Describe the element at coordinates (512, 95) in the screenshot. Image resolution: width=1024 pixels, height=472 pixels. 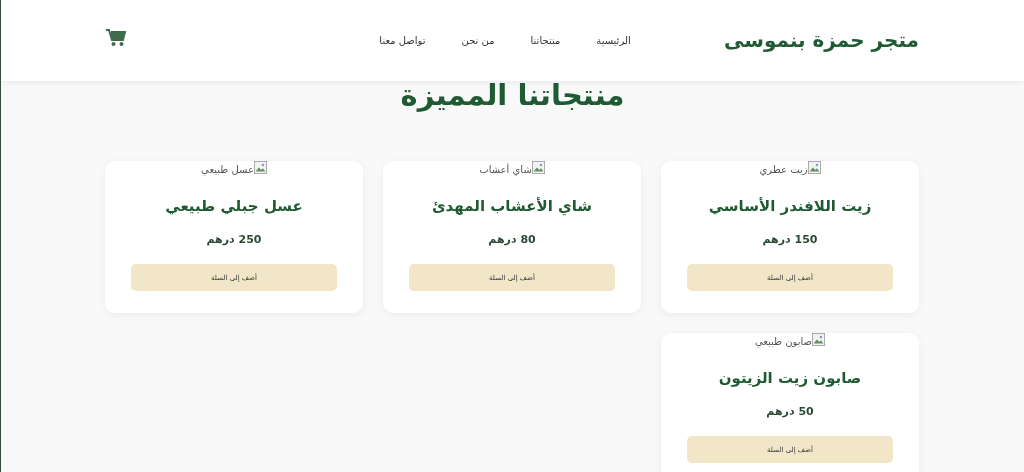
I see `section-title: منتجاتنا المميزة` at that location.